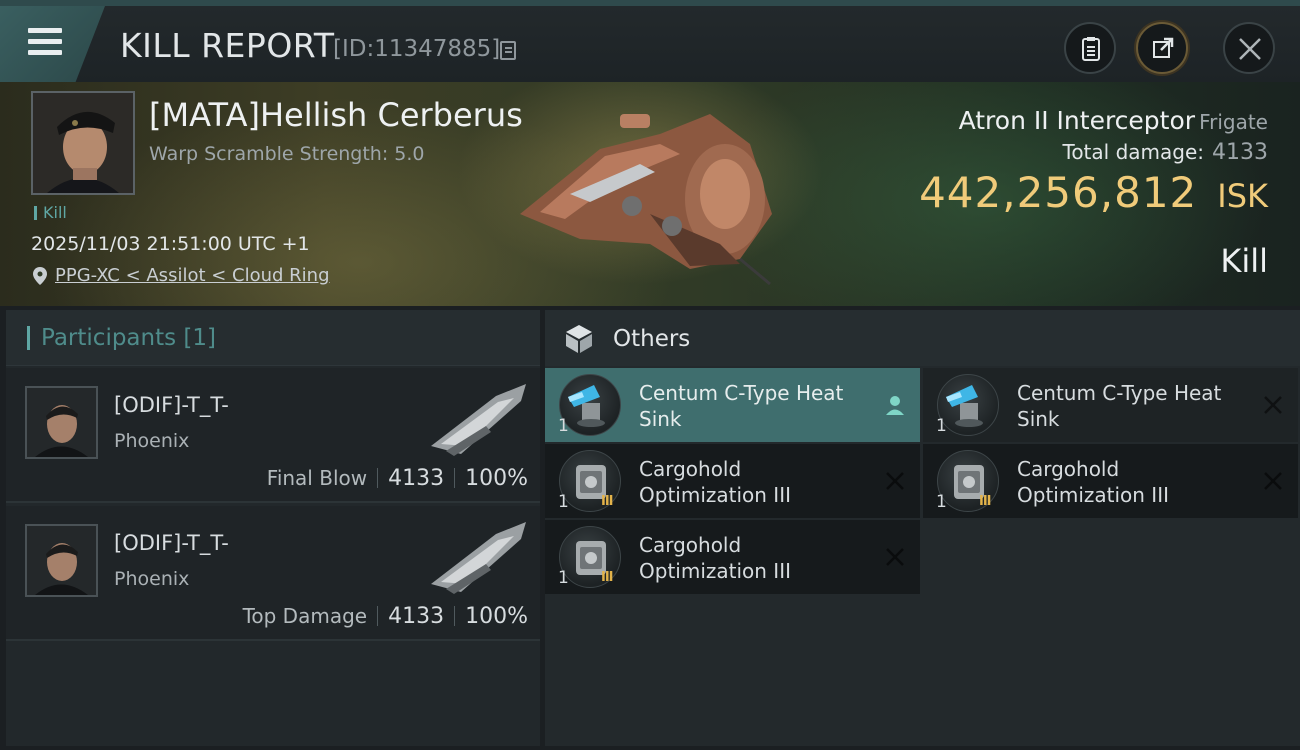  I want to click on clipboard-icon, so click(1091, 49).